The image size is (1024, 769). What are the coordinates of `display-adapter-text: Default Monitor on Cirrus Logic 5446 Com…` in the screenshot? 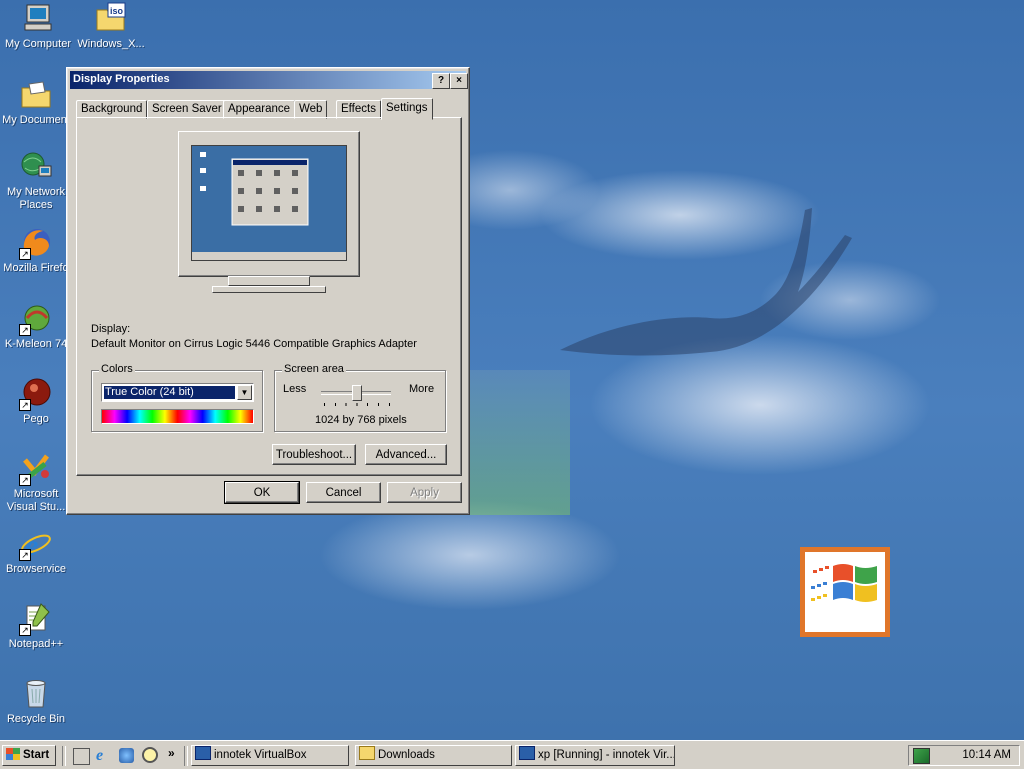 It's located at (254, 344).